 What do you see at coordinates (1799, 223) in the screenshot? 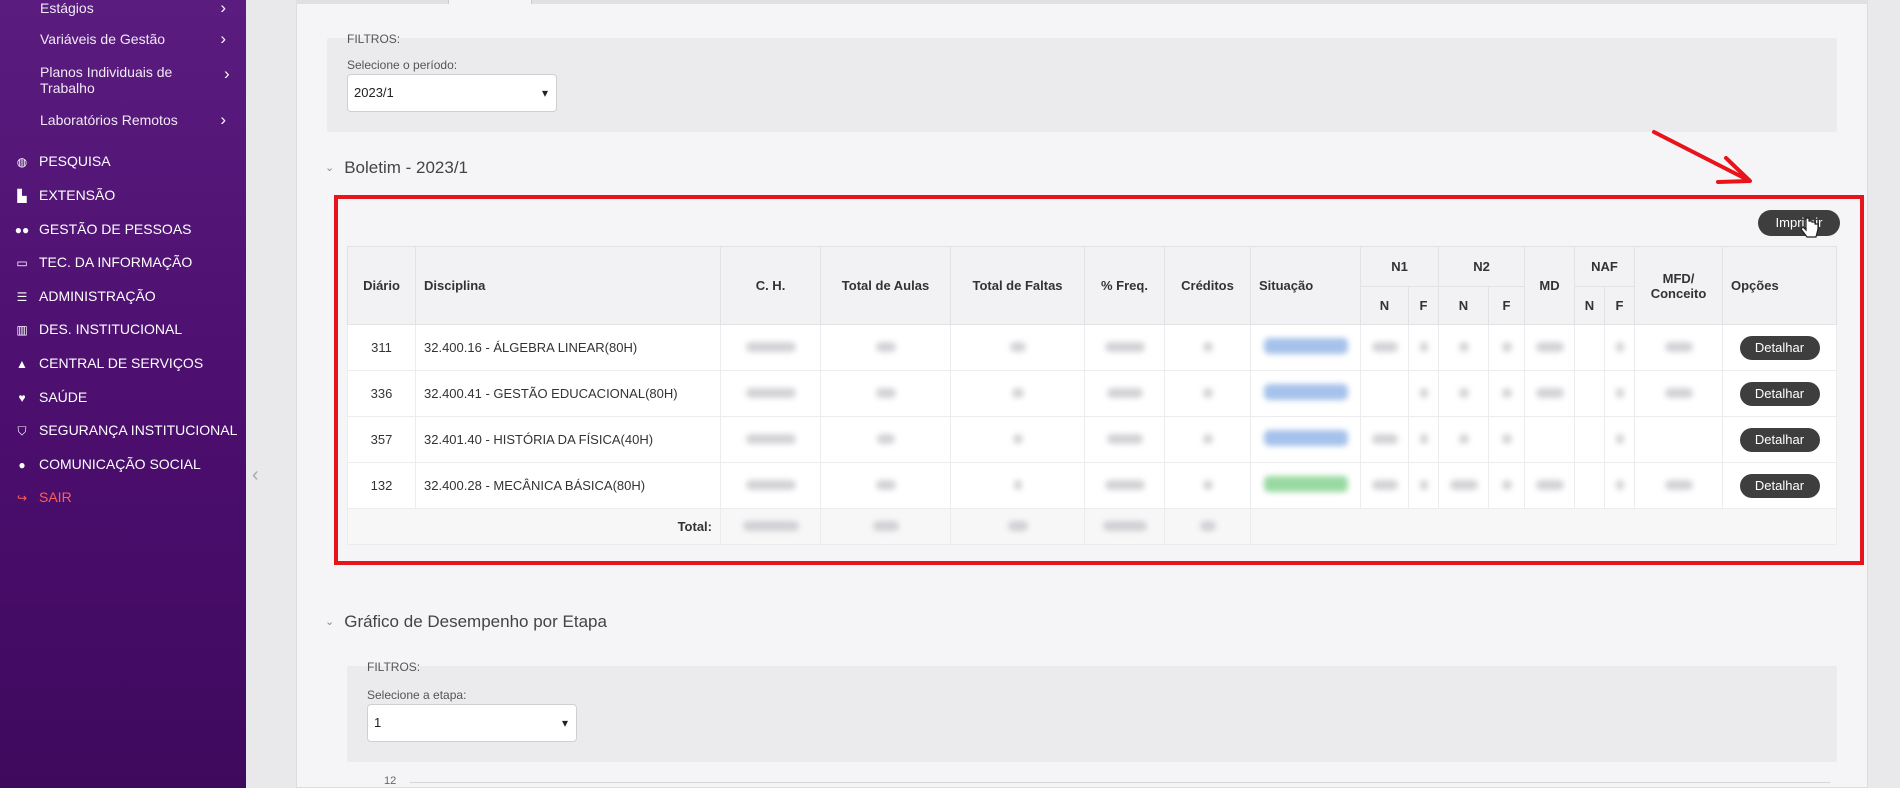
I see `print-button: Imprimir` at bounding box center [1799, 223].